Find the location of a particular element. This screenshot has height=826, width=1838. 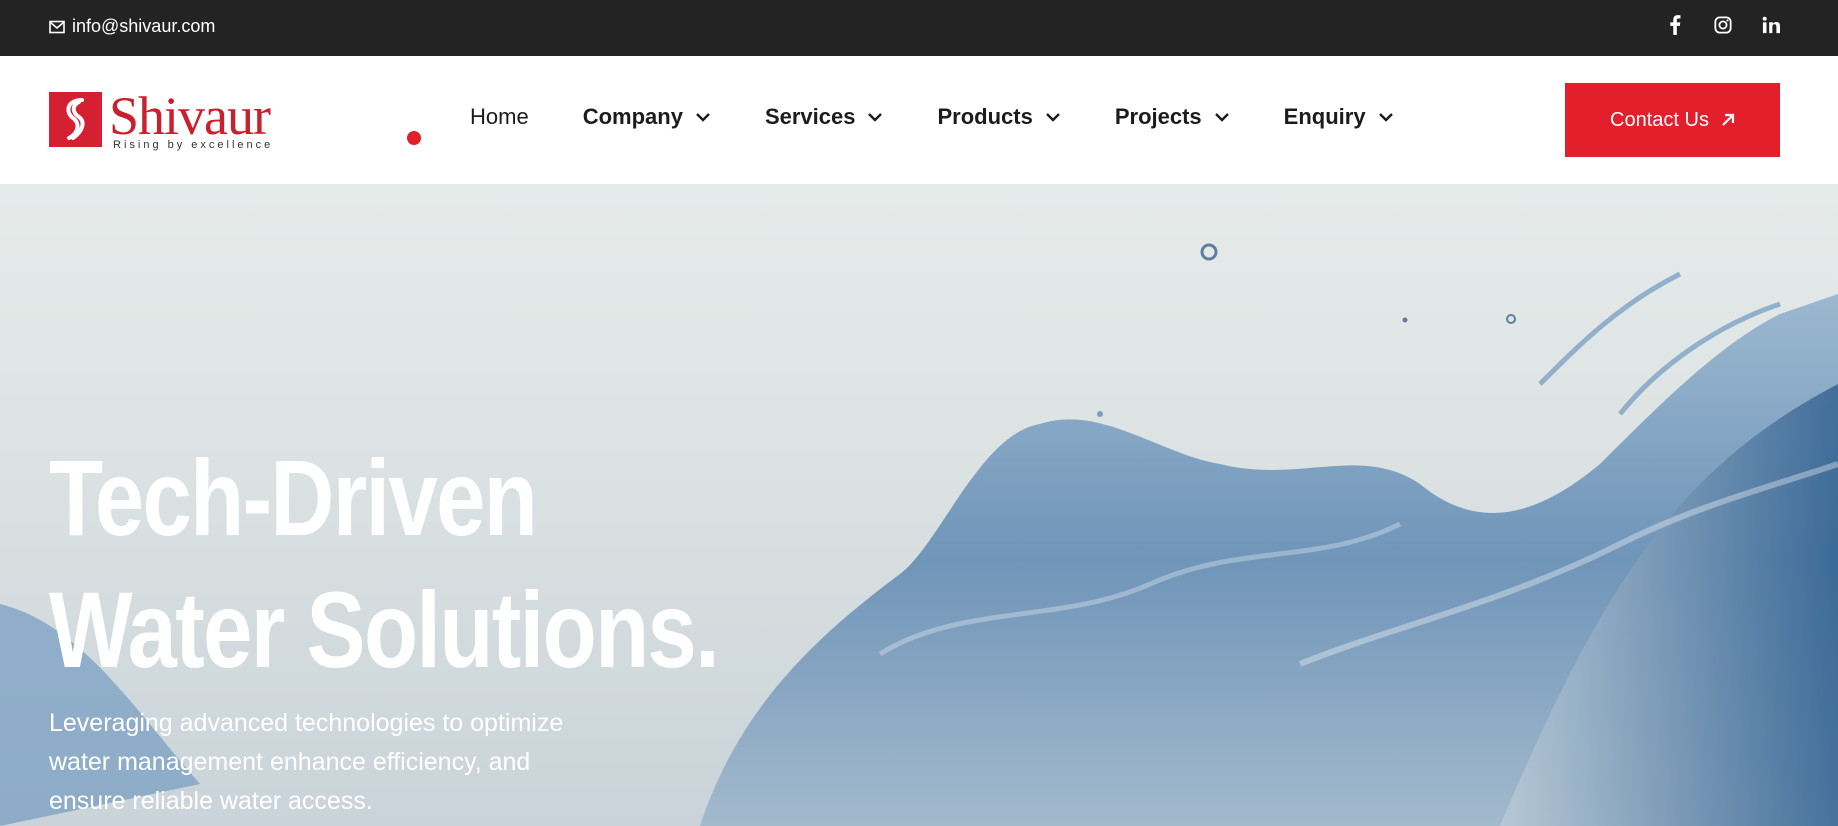

logo: Shivaur Rising by excellence is located at coordinates (174, 119).